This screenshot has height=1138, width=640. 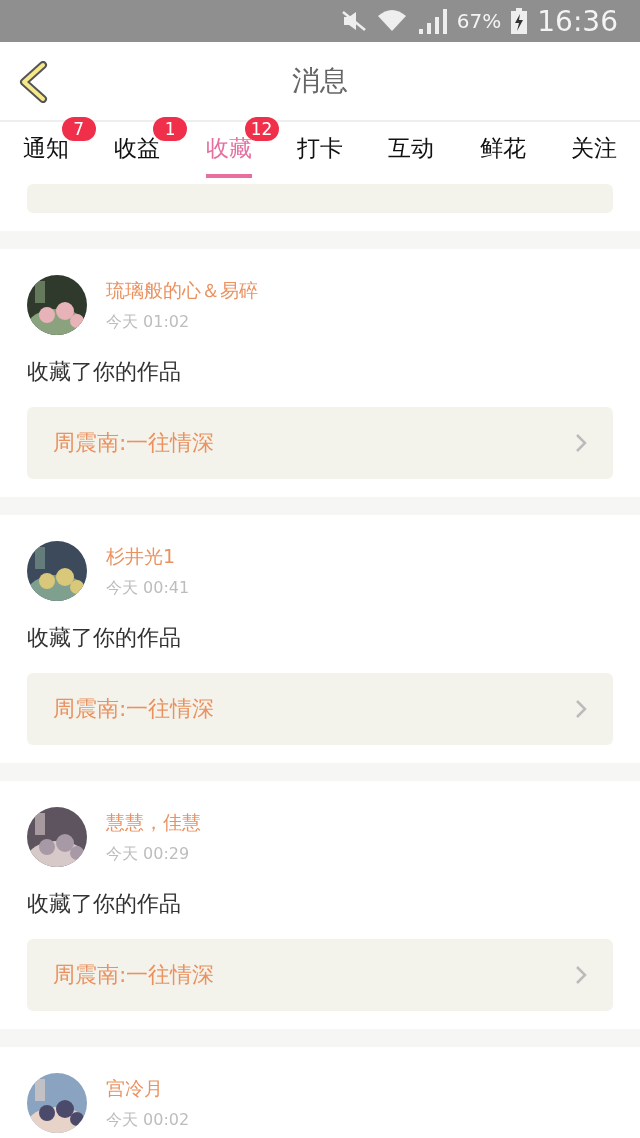 I want to click on signal-icon, so click(x=431, y=21).